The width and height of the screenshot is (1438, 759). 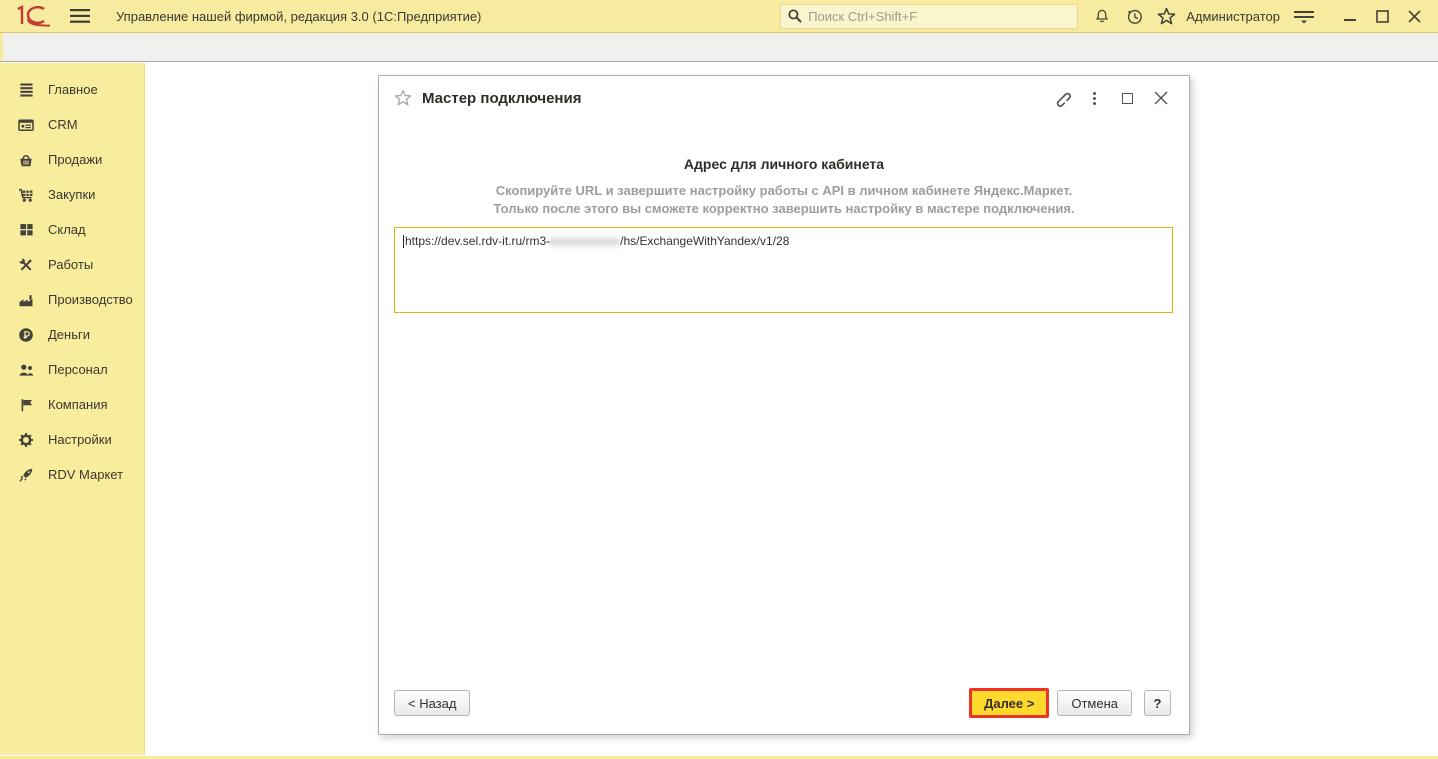 What do you see at coordinates (1414, 16) in the screenshot?
I see `close-button` at bounding box center [1414, 16].